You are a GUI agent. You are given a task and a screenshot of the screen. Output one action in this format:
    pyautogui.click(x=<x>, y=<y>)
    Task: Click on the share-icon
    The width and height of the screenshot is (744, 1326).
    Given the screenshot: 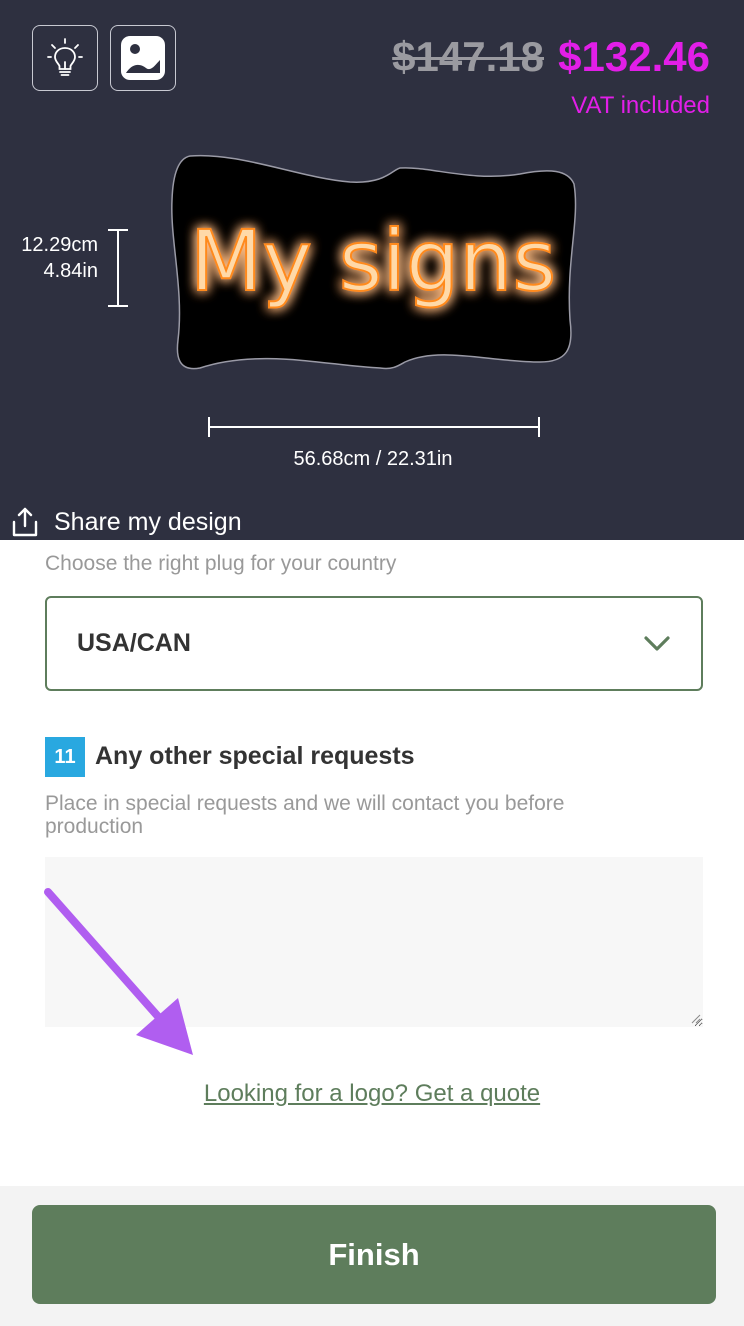 What is the action you would take?
    pyautogui.click(x=25, y=522)
    